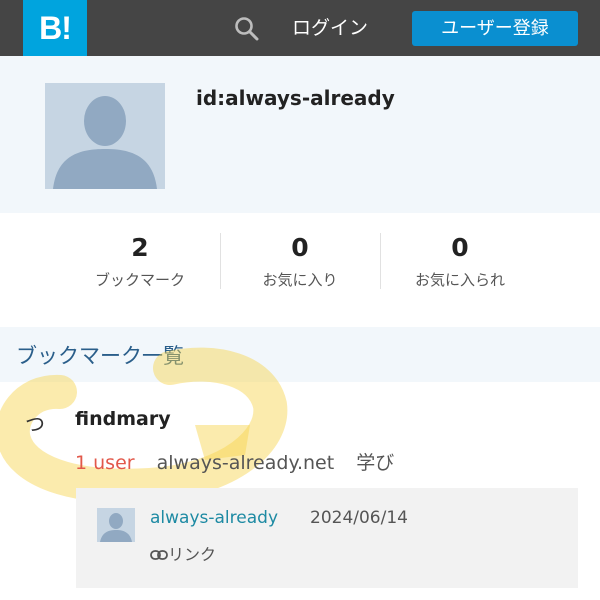 The image size is (600, 600). I want to click on comment-date: 2024/06/14, so click(359, 518).